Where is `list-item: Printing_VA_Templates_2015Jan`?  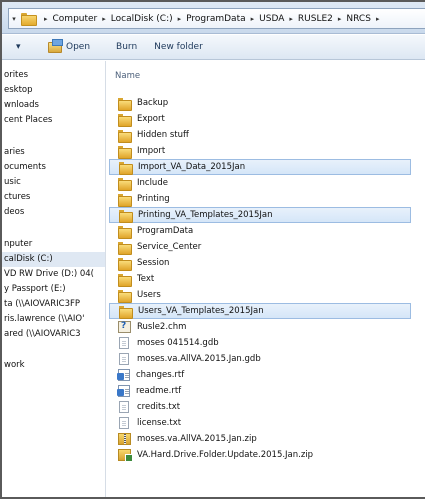 list-item: Printing_VA_Templates_2015Jan is located at coordinates (260, 215).